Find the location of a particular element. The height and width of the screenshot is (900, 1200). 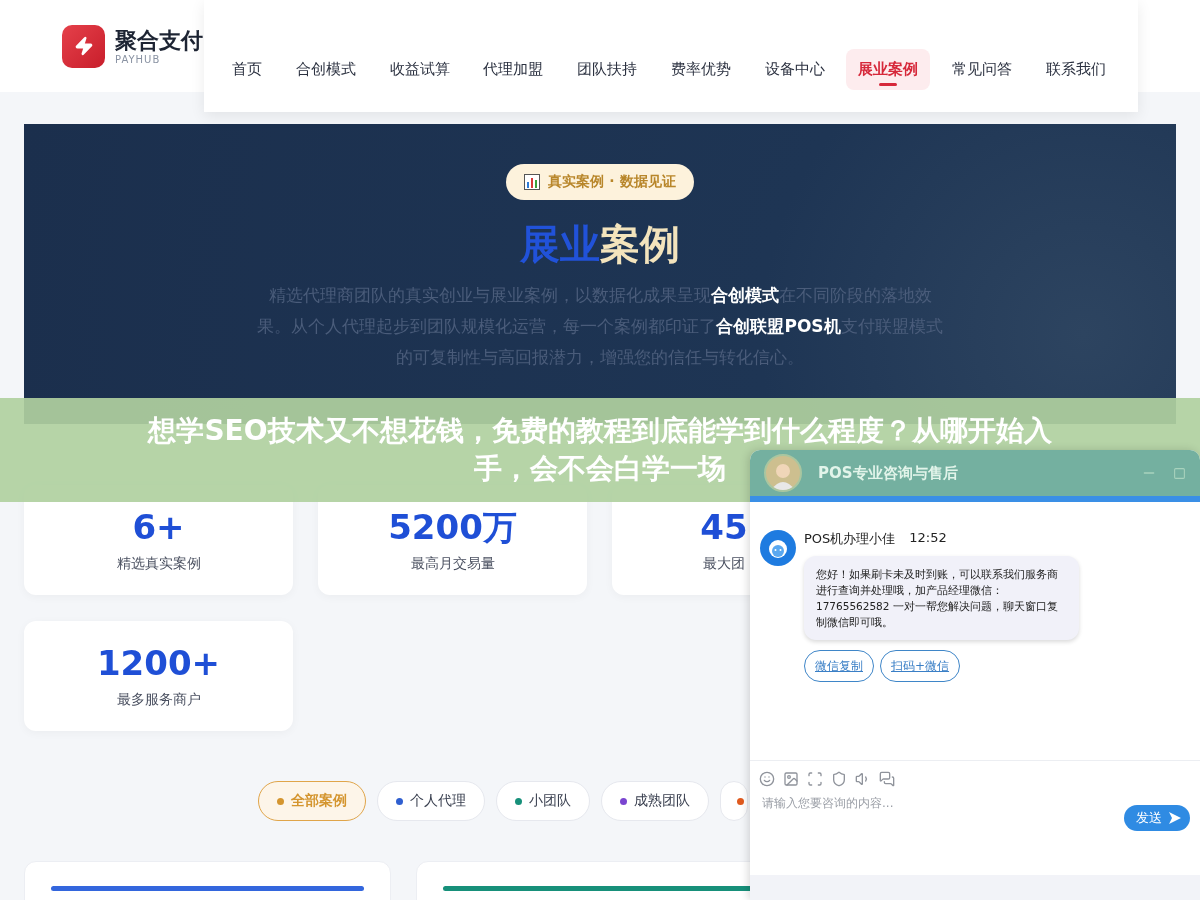

stat-label: 最多服务商户 is located at coordinates (158, 700).